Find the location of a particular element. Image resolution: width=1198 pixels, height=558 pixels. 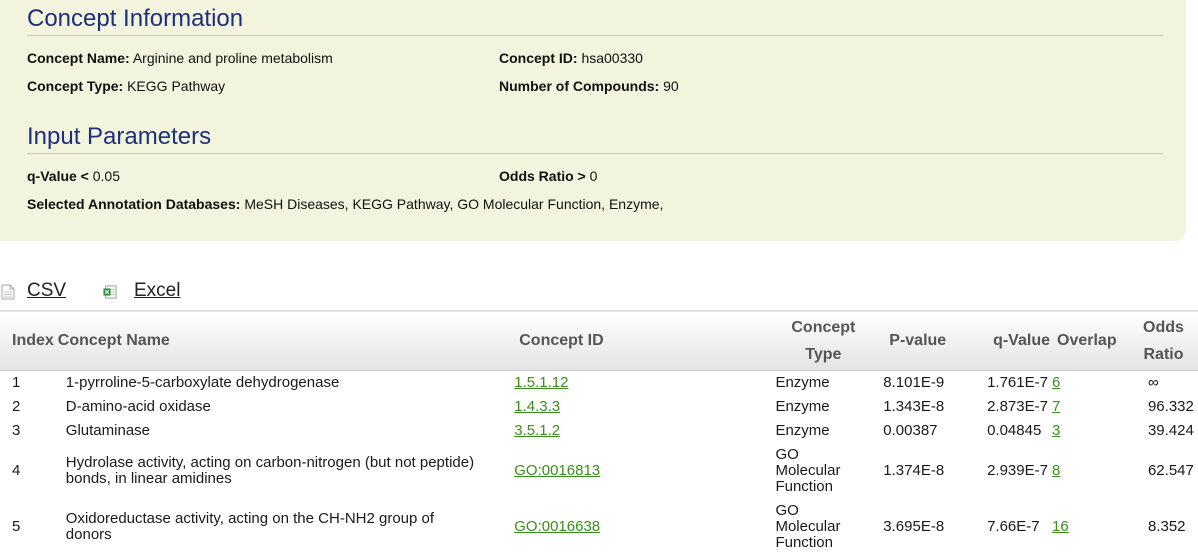

qvalue-param-label: q-Value < is located at coordinates (58, 176).